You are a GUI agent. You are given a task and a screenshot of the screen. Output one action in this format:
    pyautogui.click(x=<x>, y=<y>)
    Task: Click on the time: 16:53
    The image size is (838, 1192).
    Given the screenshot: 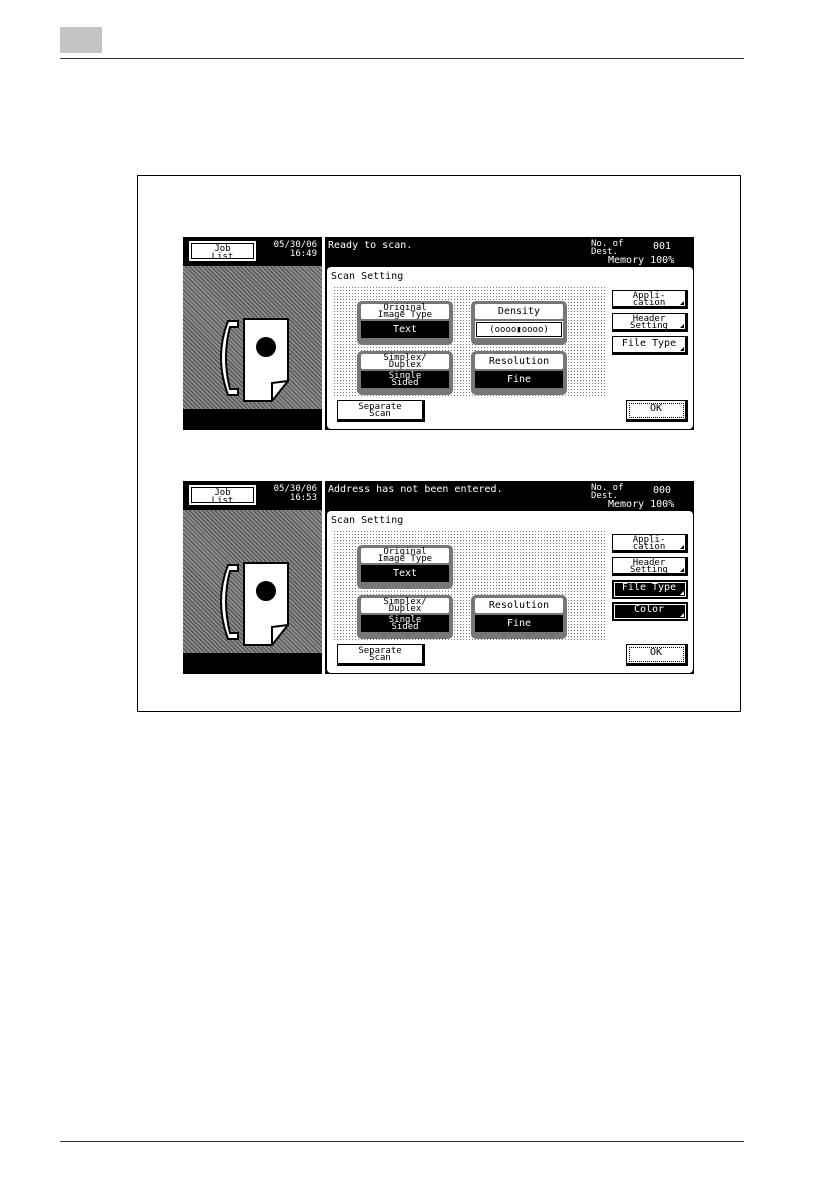 What is the action you would take?
    pyautogui.click(x=303, y=498)
    